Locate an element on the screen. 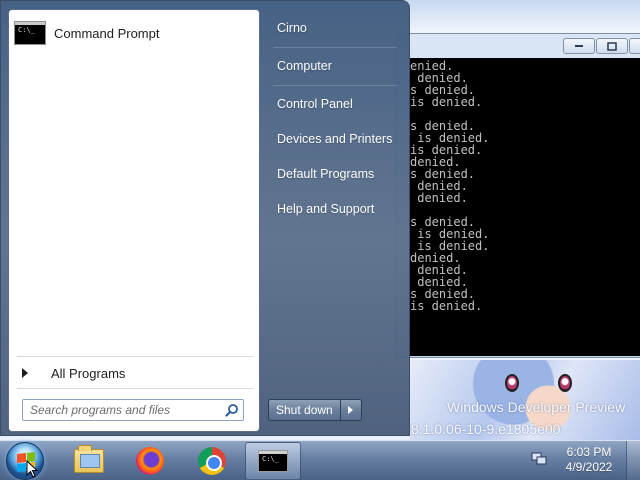 The height and width of the screenshot is (480, 640). chevron-right-icon is located at coordinates (351, 410).